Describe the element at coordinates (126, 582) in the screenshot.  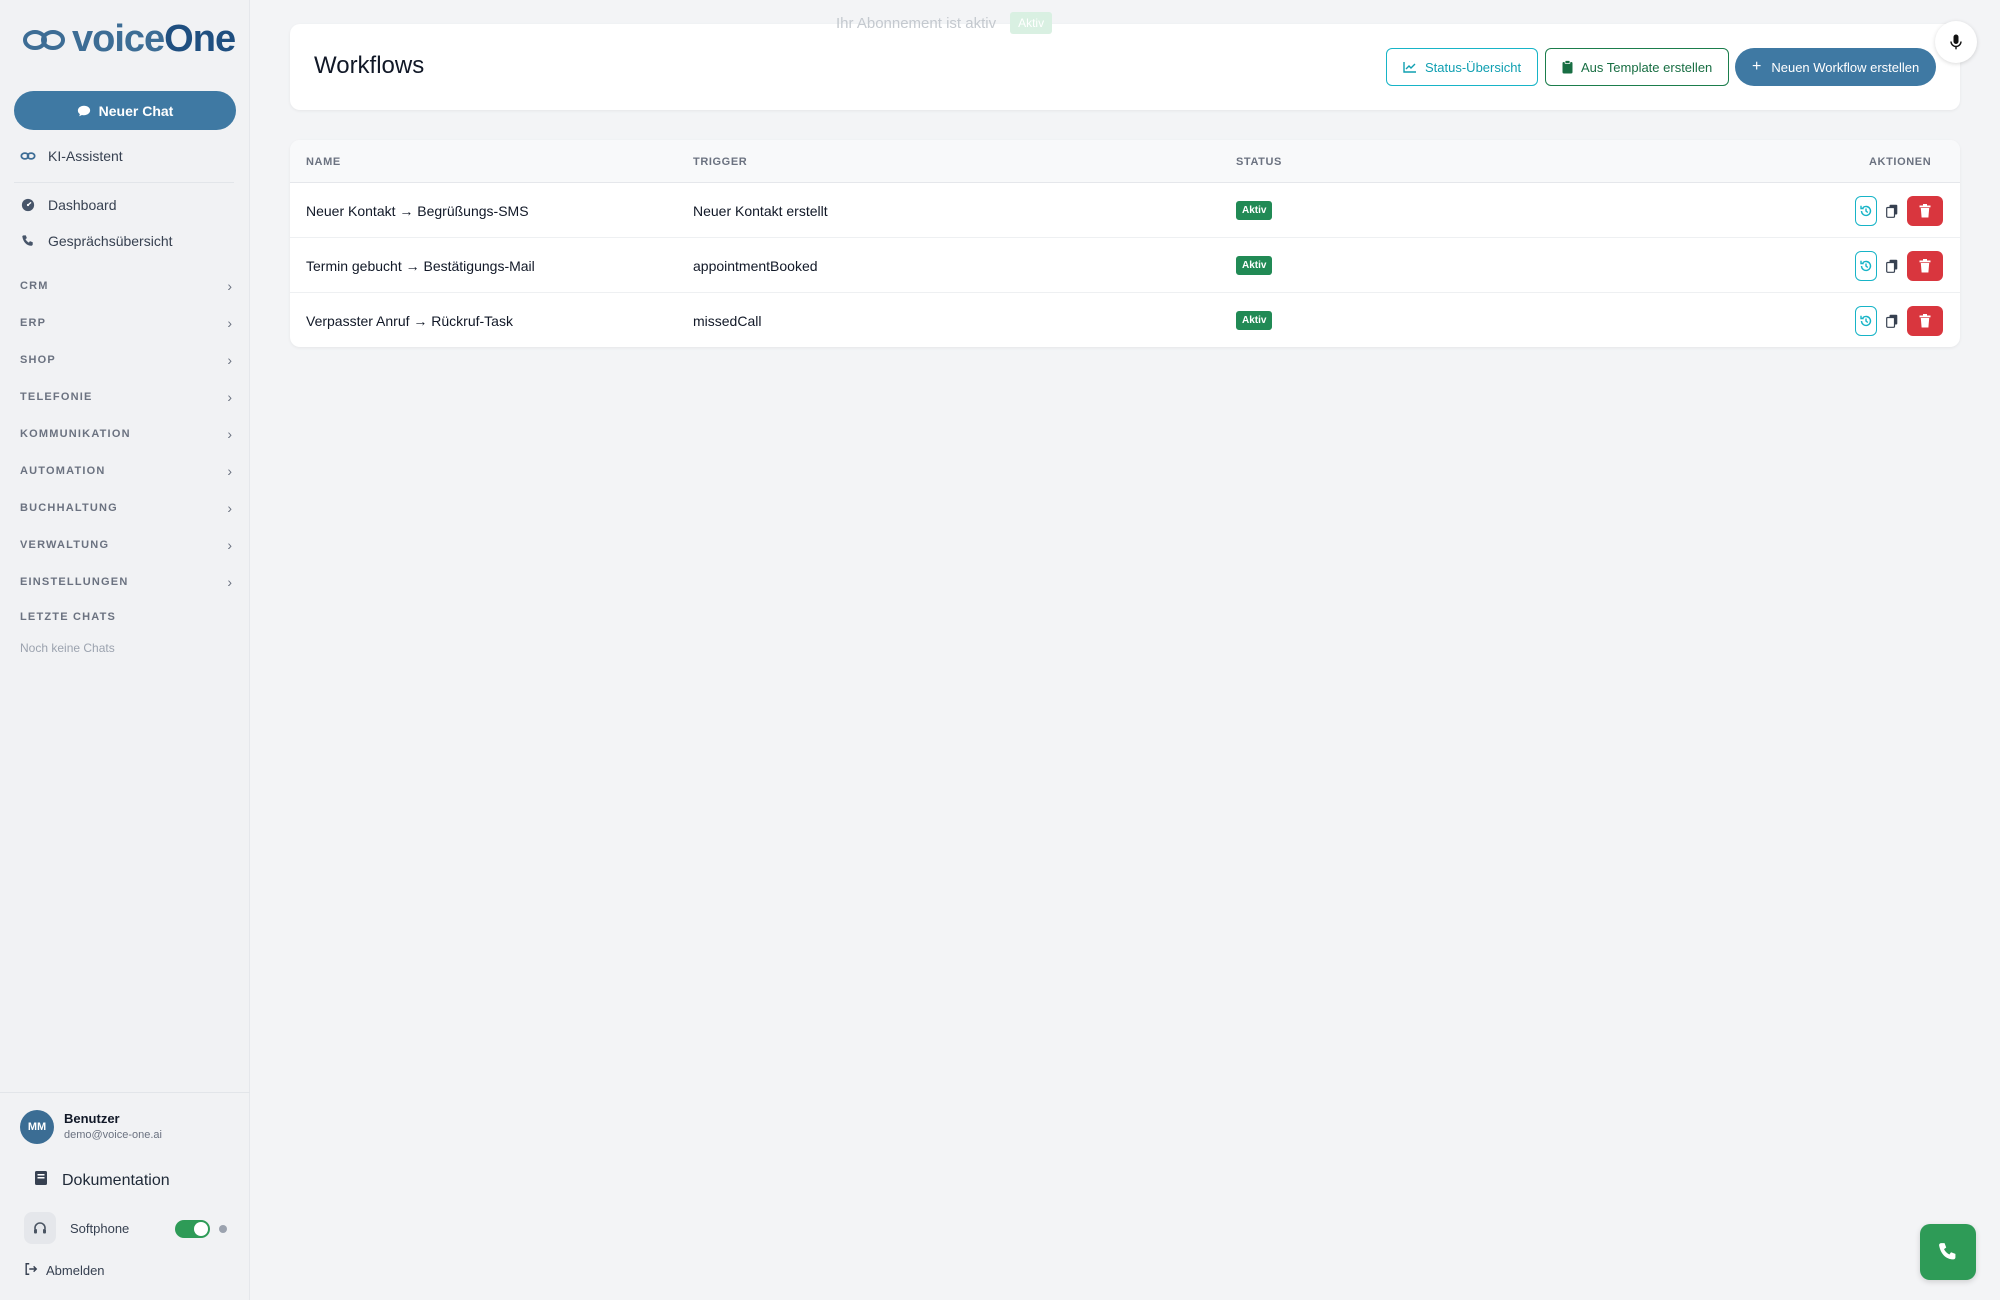
I see `section-einstellungen: EINSTELLUNGEN ›` at that location.